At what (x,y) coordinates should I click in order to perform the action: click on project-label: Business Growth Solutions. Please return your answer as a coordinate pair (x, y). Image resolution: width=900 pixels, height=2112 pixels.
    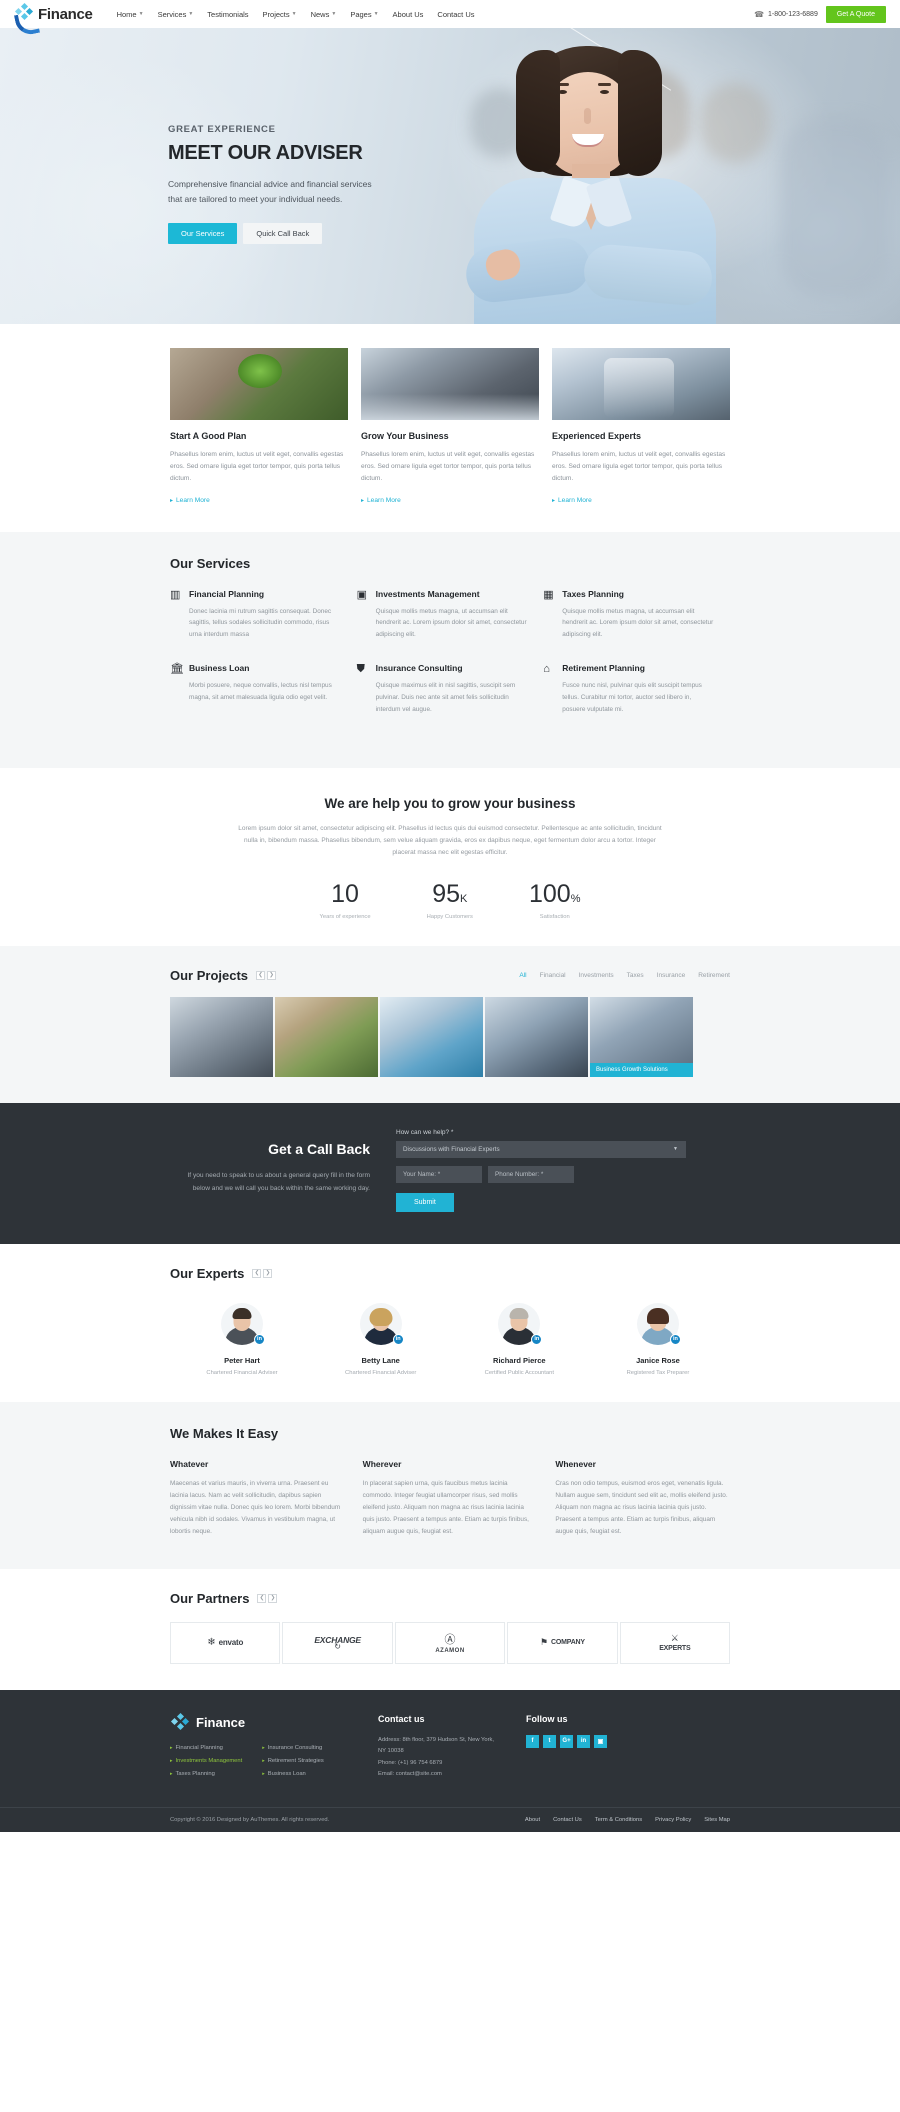
    Looking at the image, I should click on (641, 1069).